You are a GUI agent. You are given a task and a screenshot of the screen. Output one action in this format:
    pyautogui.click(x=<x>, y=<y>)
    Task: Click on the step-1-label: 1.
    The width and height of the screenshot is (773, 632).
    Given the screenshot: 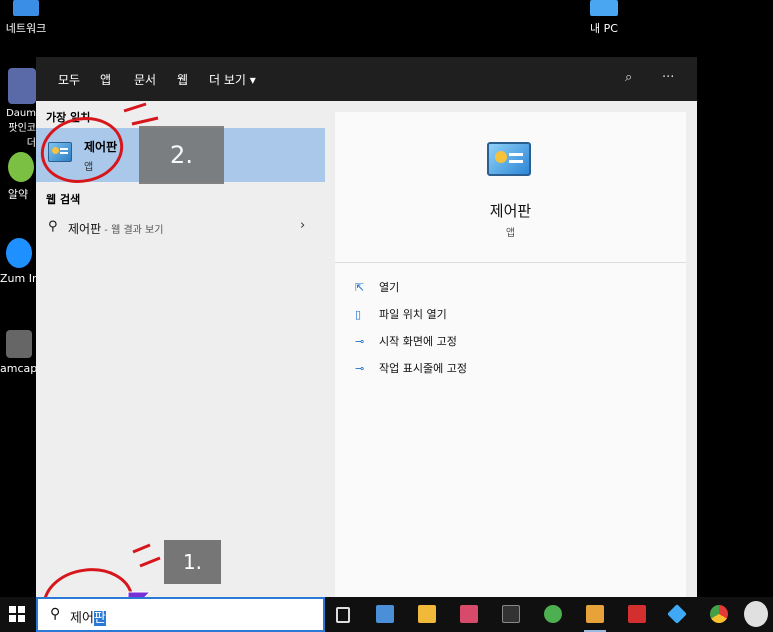 What is the action you would take?
    pyautogui.click(x=192, y=562)
    